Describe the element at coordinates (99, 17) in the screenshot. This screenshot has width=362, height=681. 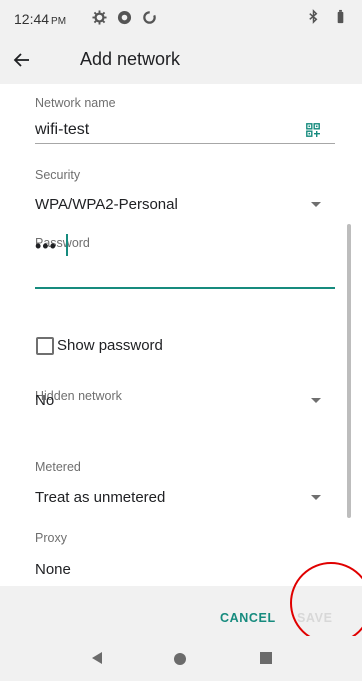
I see `settings-icon` at that location.